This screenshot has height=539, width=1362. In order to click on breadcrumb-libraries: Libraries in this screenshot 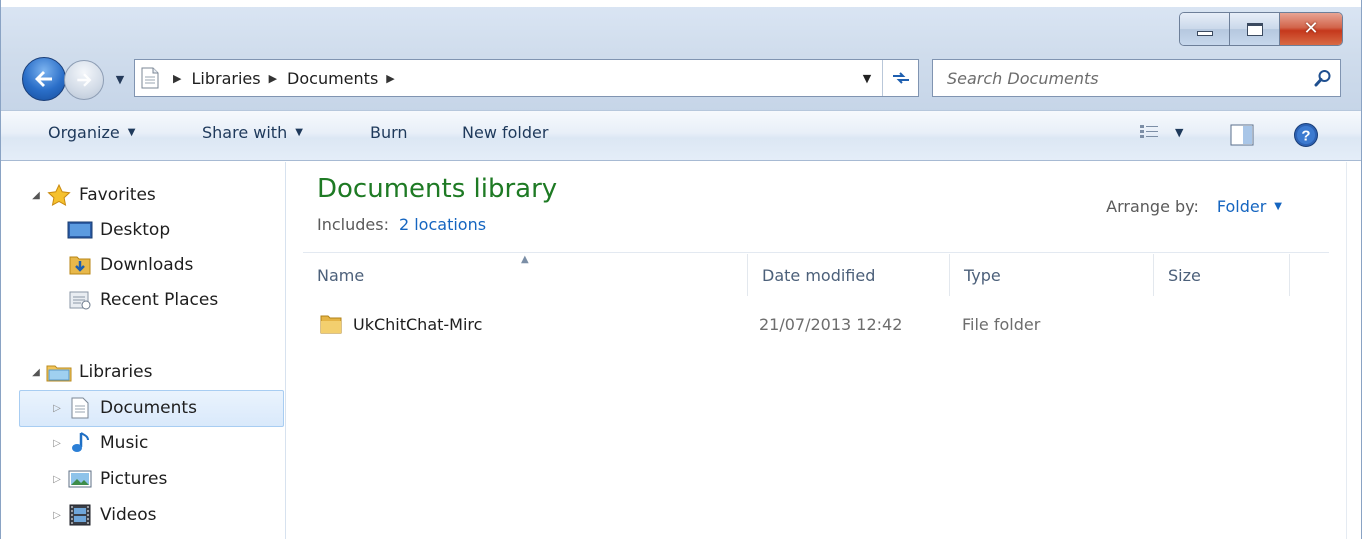, I will do `click(225, 78)`.